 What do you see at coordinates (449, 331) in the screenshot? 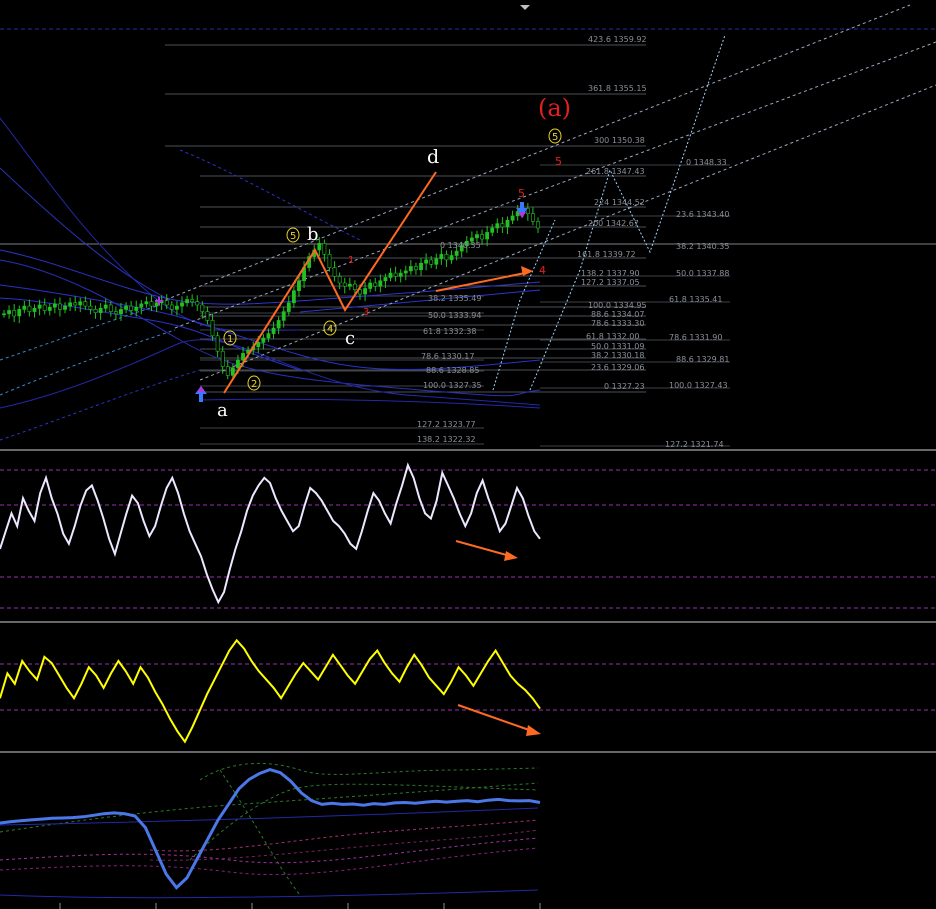
I see `fib-label: 61.8 1332.38` at bounding box center [449, 331].